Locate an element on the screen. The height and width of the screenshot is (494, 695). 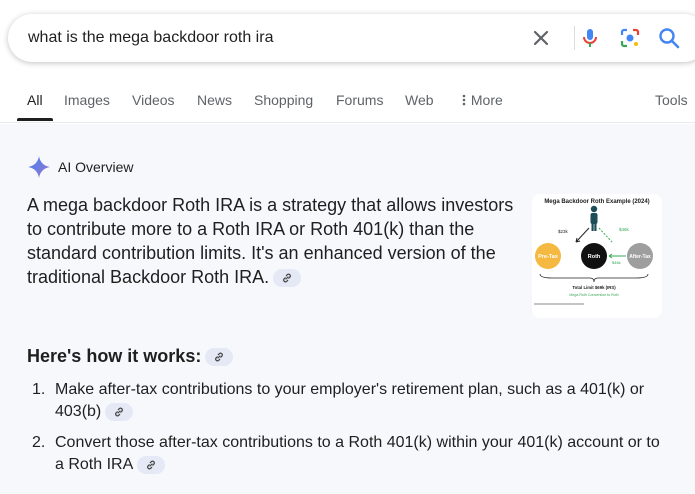
tab-all: All is located at coordinates (35, 100).